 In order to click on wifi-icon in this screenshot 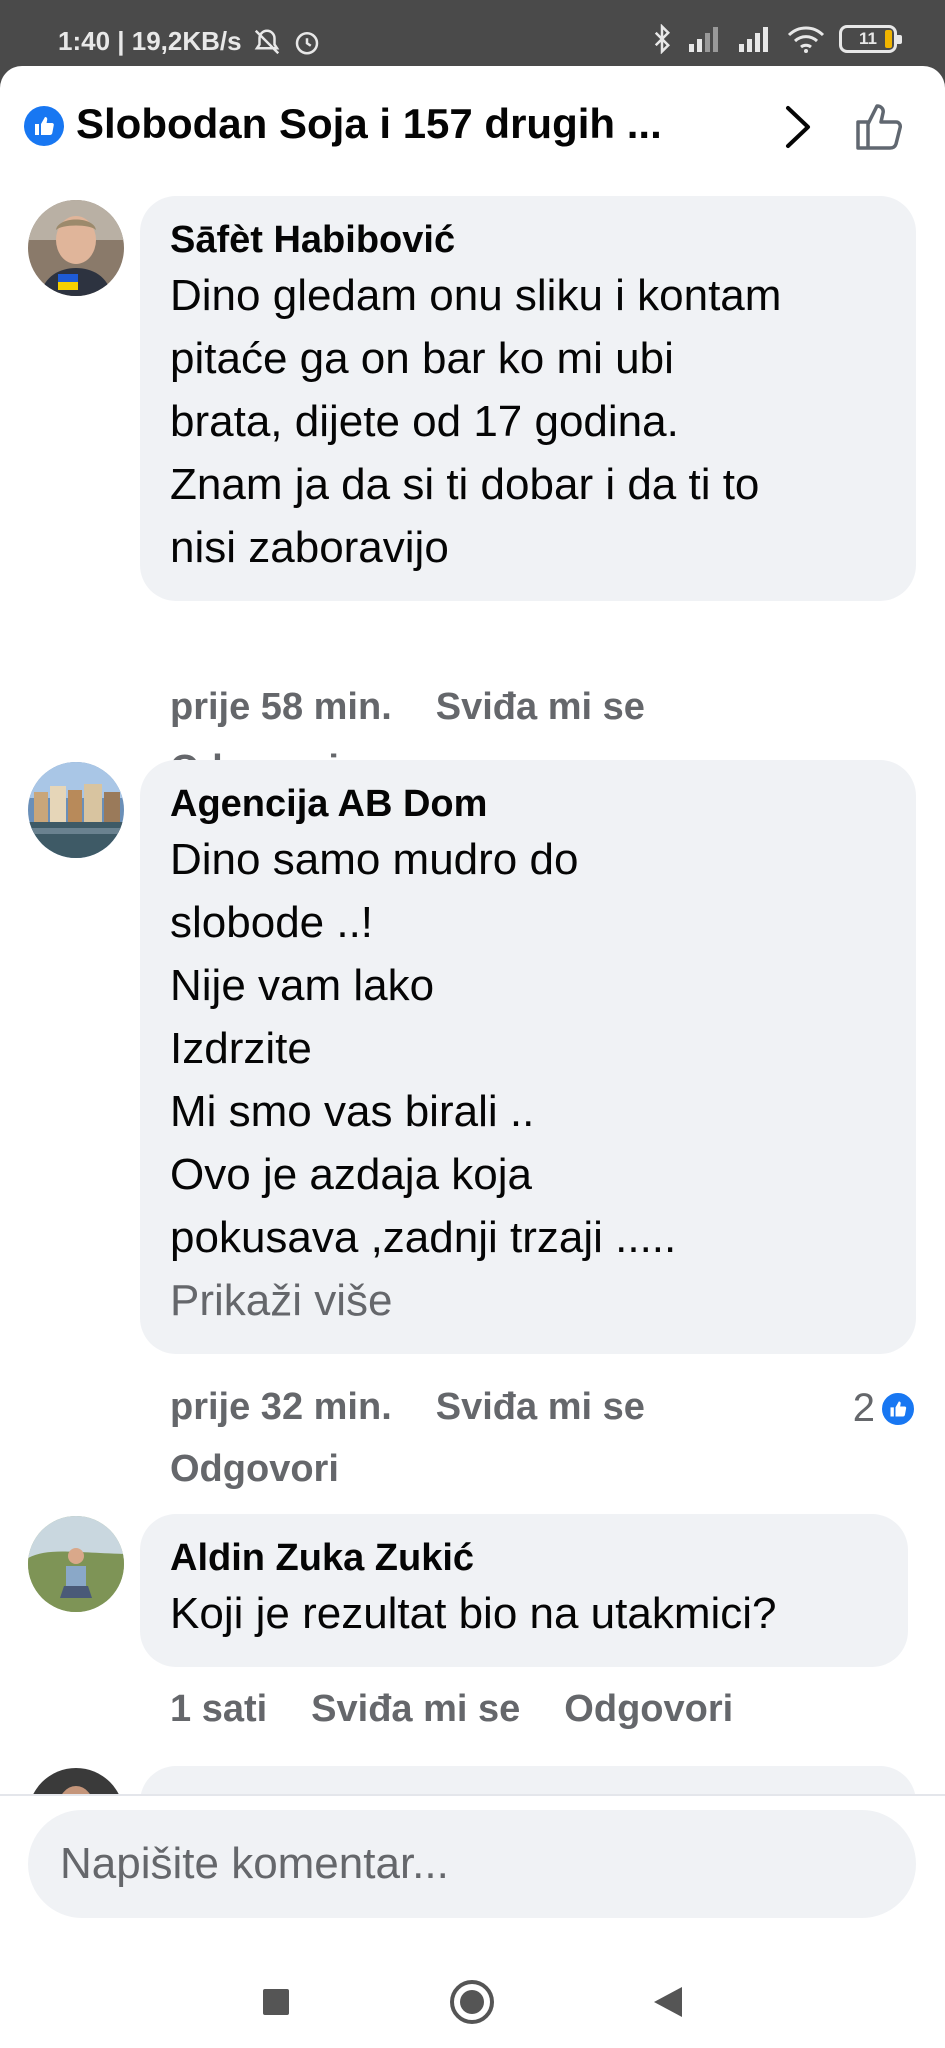, I will do `click(806, 39)`.